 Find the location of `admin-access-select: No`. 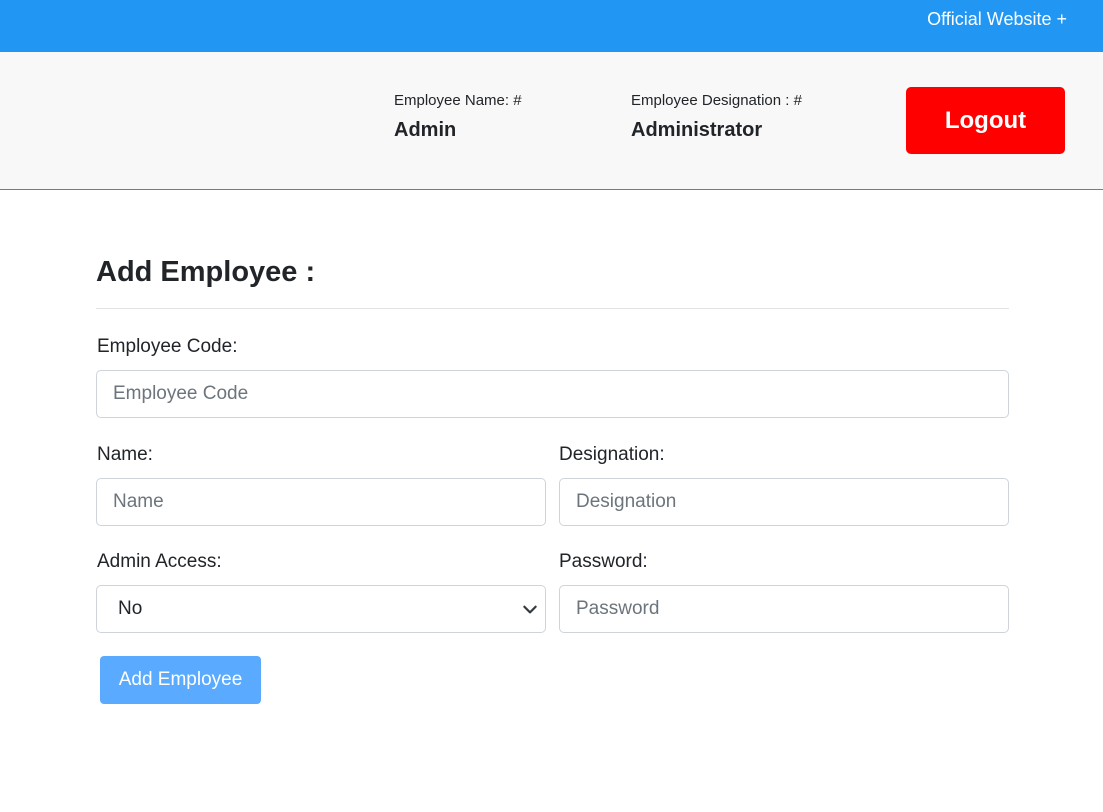

admin-access-select: No is located at coordinates (321, 609).